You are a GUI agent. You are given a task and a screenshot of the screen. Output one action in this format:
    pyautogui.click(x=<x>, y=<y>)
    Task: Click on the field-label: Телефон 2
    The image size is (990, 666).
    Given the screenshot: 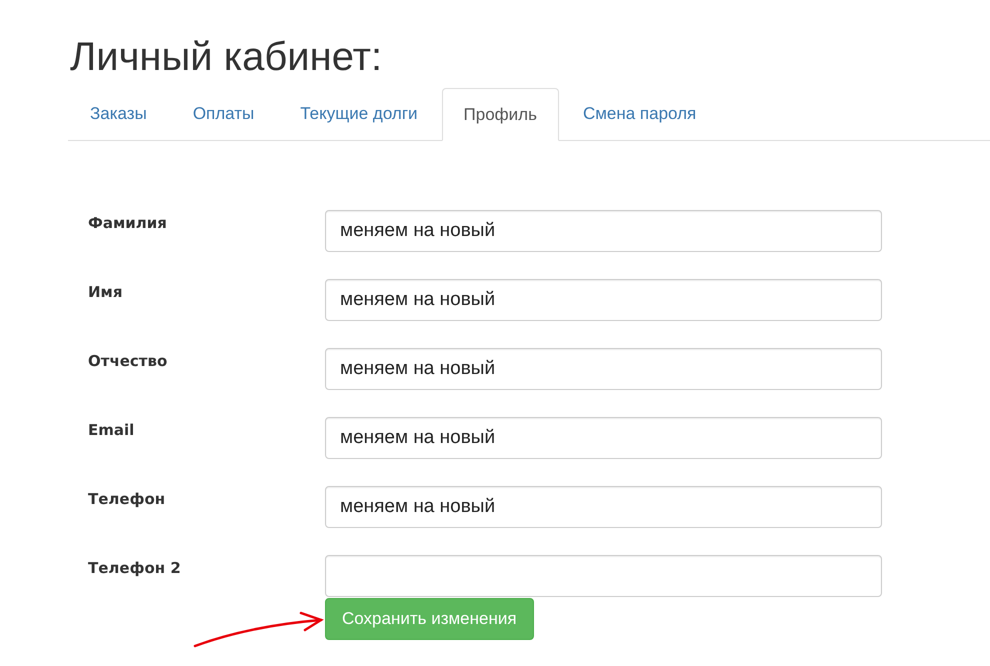 What is the action you would take?
    pyautogui.click(x=135, y=567)
    